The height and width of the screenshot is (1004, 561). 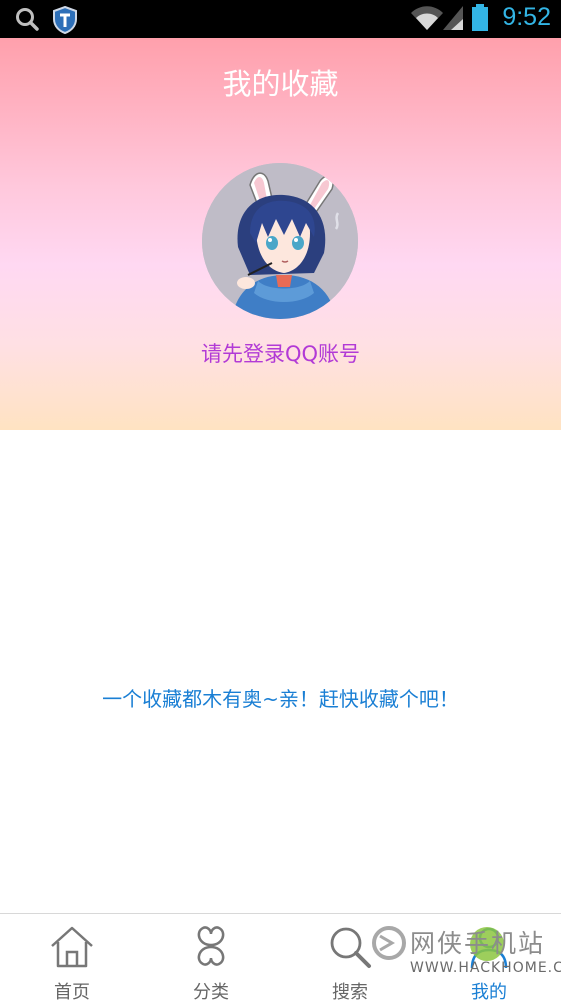 What do you see at coordinates (389, 945) in the screenshot?
I see `watermark-logo-icon` at bounding box center [389, 945].